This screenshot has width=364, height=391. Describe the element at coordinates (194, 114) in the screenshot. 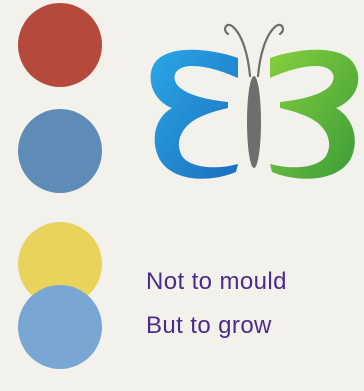

I see `left-wing` at that location.